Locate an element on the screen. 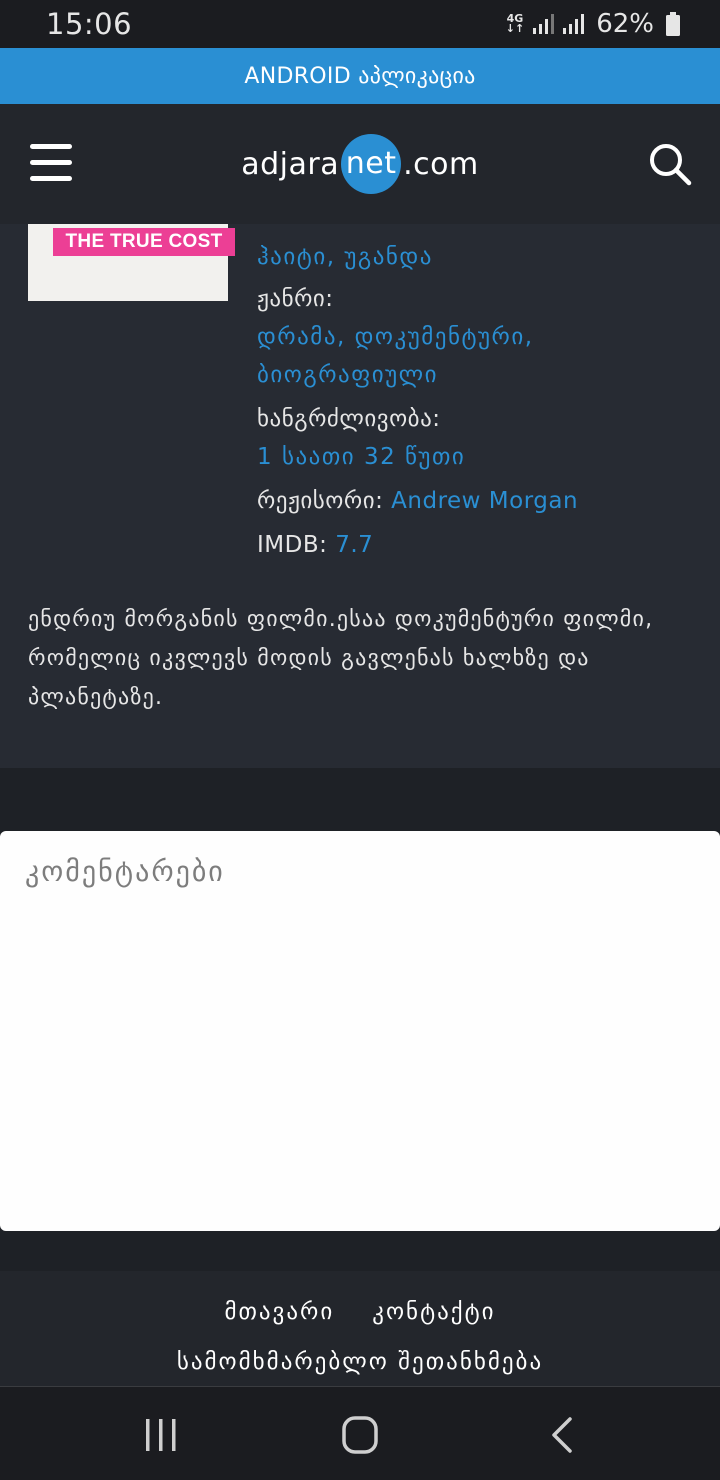  duration-label: ხანგრძლივობა: is located at coordinates (349, 419).